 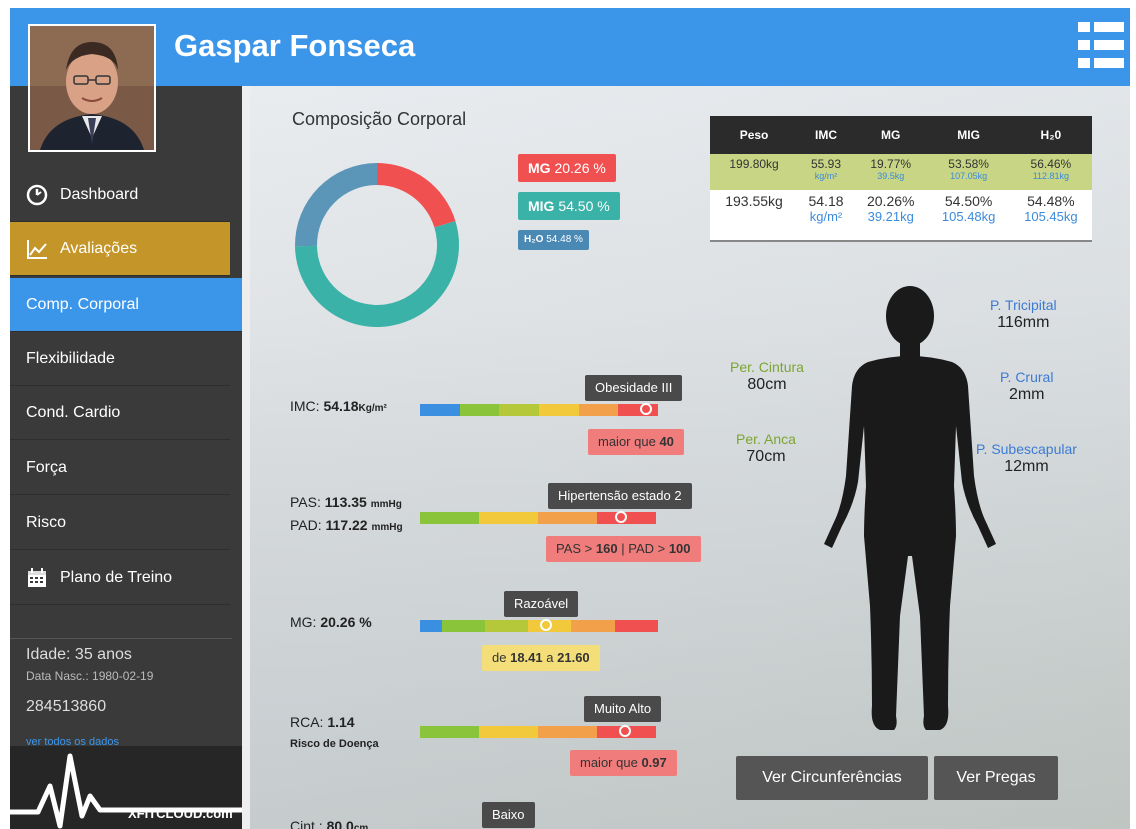 What do you see at coordinates (620, 496) in the screenshot?
I see `pressure-status-pill: Hipertensão estado 2` at bounding box center [620, 496].